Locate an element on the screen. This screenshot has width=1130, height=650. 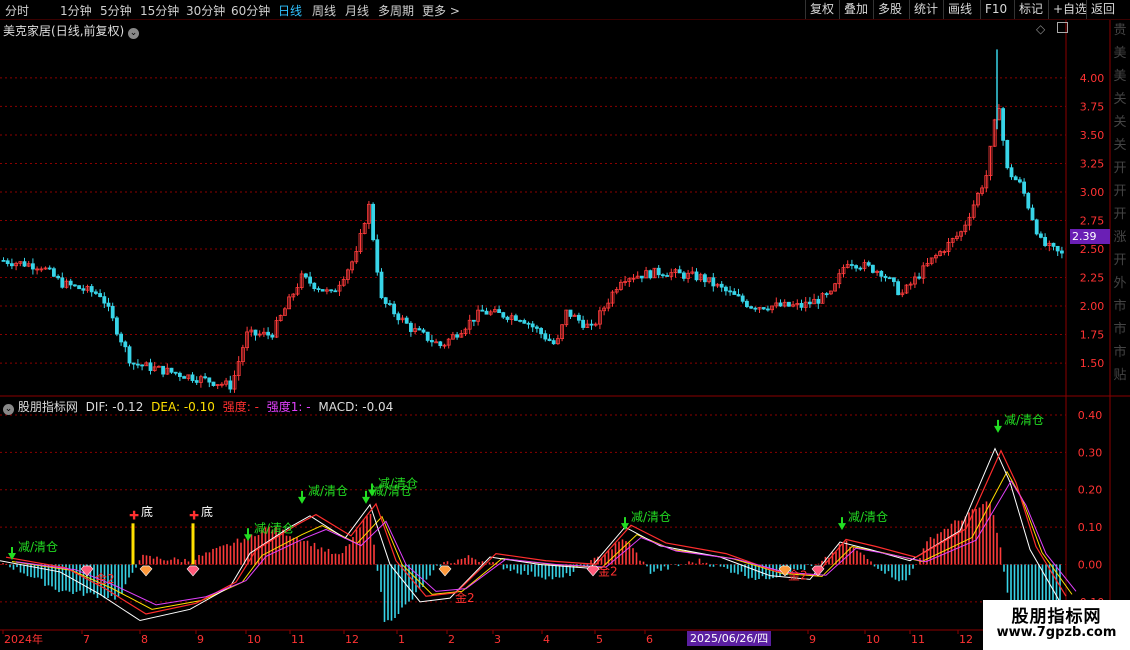
price-tick-label: 1.75 is located at coordinates (1092, 335).